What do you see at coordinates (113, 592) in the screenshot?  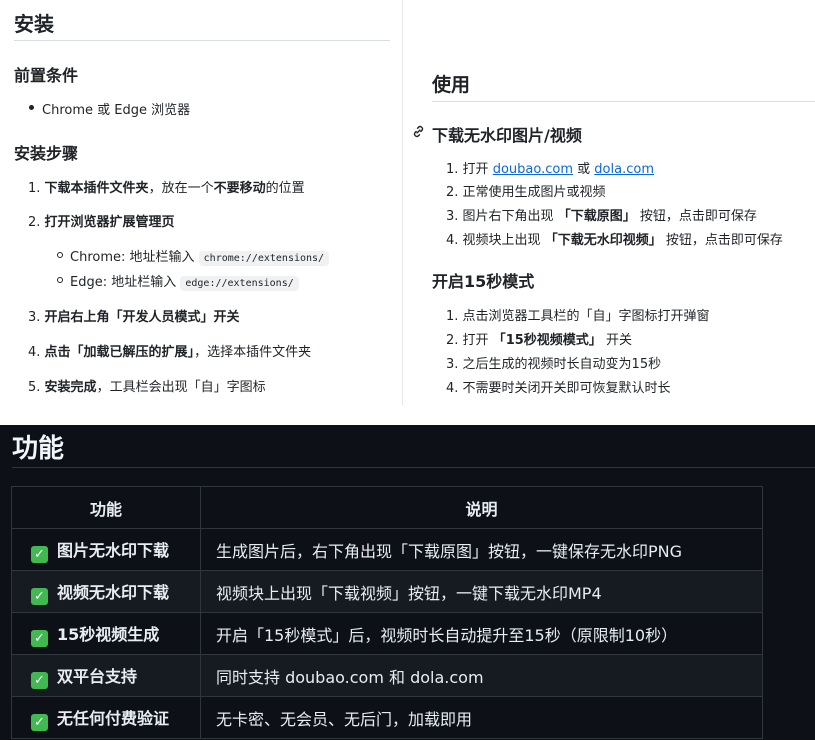 I see `feature-name: 视频无水印下载` at bounding box center [113, 592].